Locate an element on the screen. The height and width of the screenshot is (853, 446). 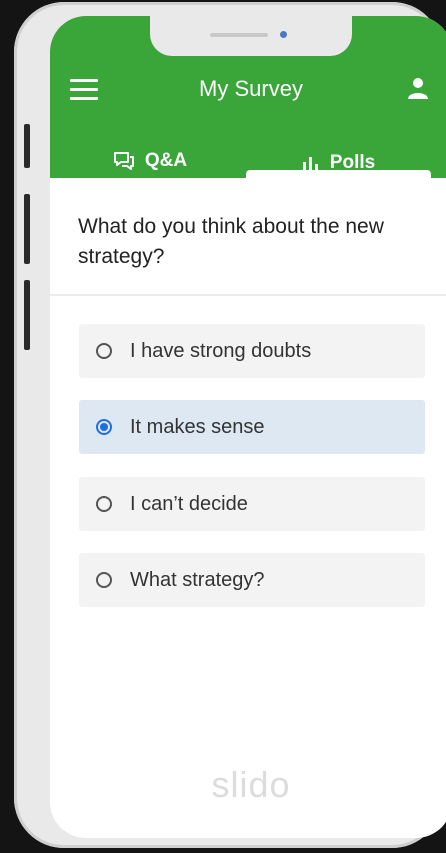
phone-notch is located at coordinates (251, 36).